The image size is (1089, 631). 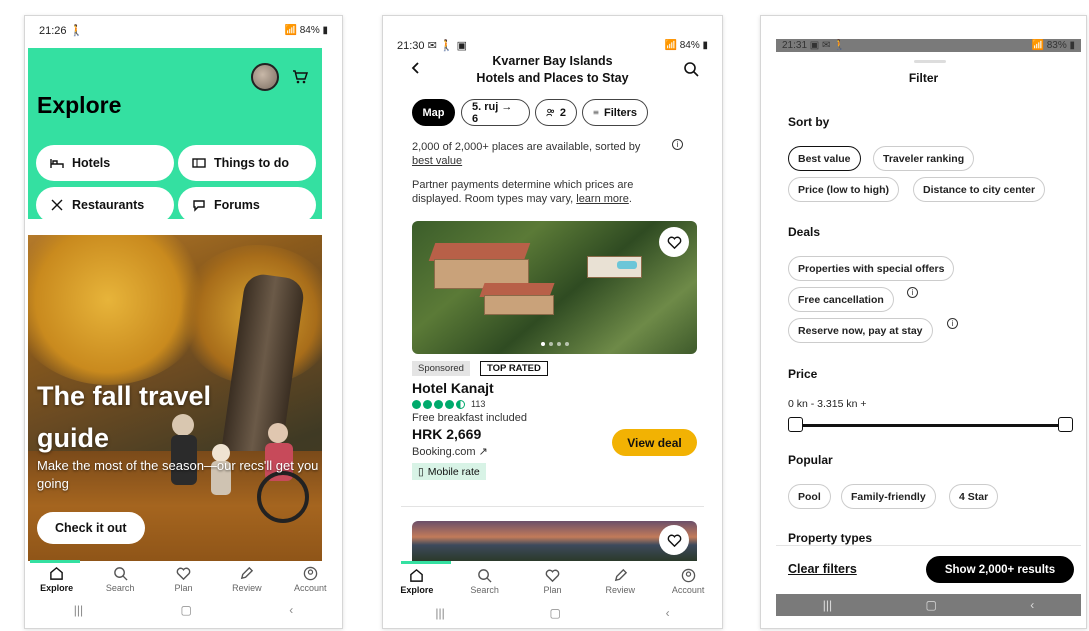 What do you see at coordinates (615, 112) in the screenshot?
I see `filters-button: Filters` at bounding box center [615, 112].